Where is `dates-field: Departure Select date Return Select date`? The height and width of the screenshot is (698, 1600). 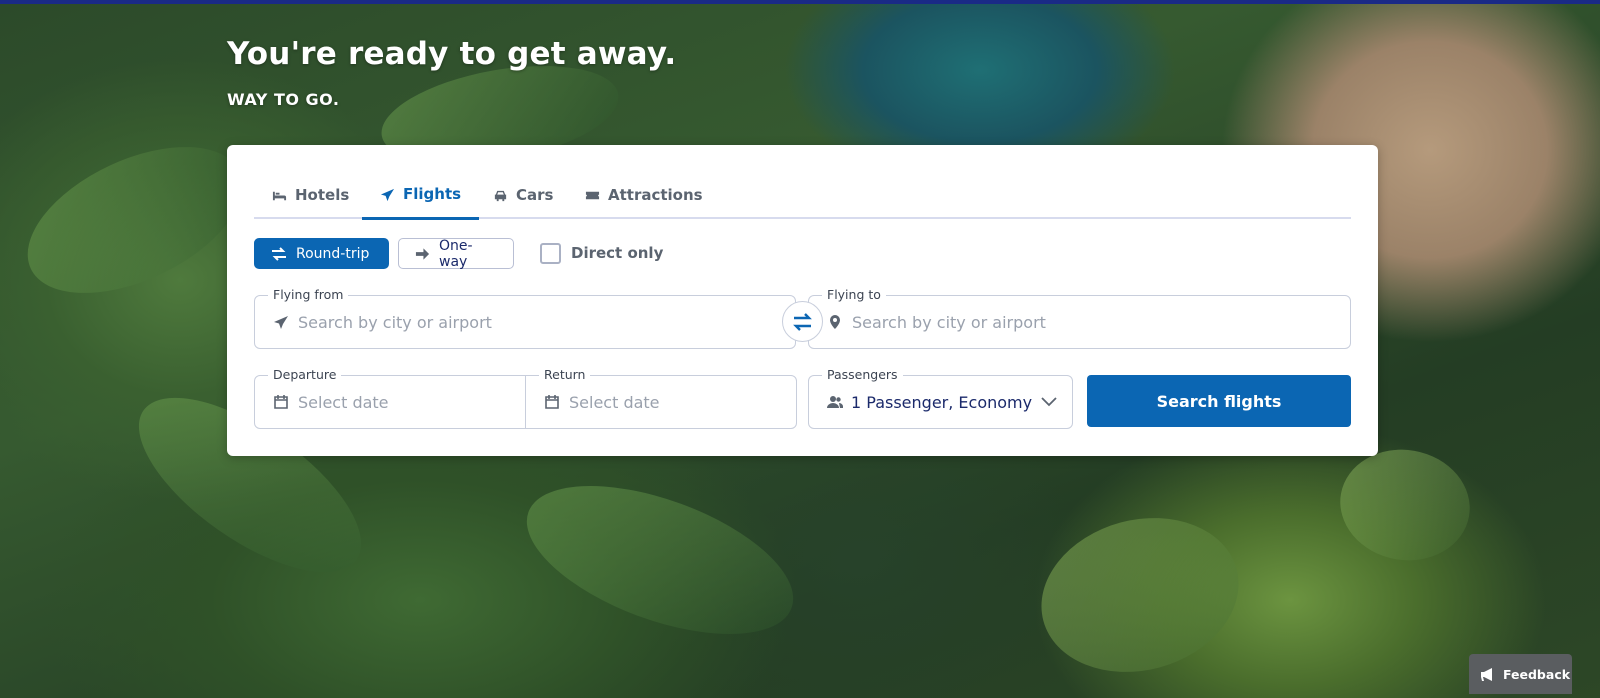 dates-field: Departure Select date Return Select date is located at coordinates (525, 398).